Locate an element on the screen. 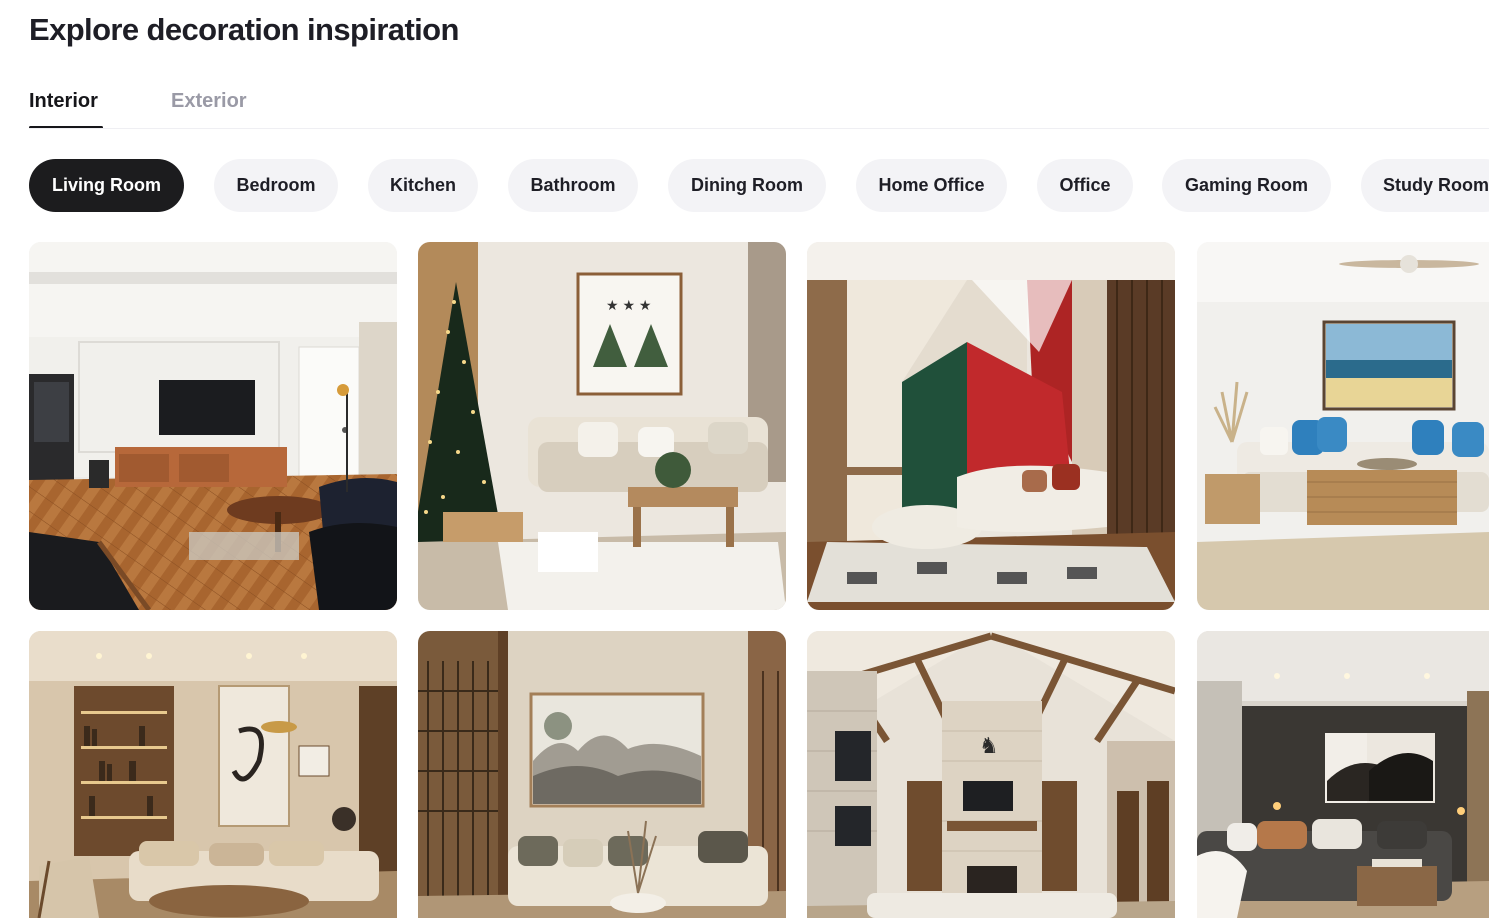 The height and width of the screenshot is (918, 1489). living-room-photo-christmas-tree-icon: ★ ★ ★ is located at coordinates (602, 426).